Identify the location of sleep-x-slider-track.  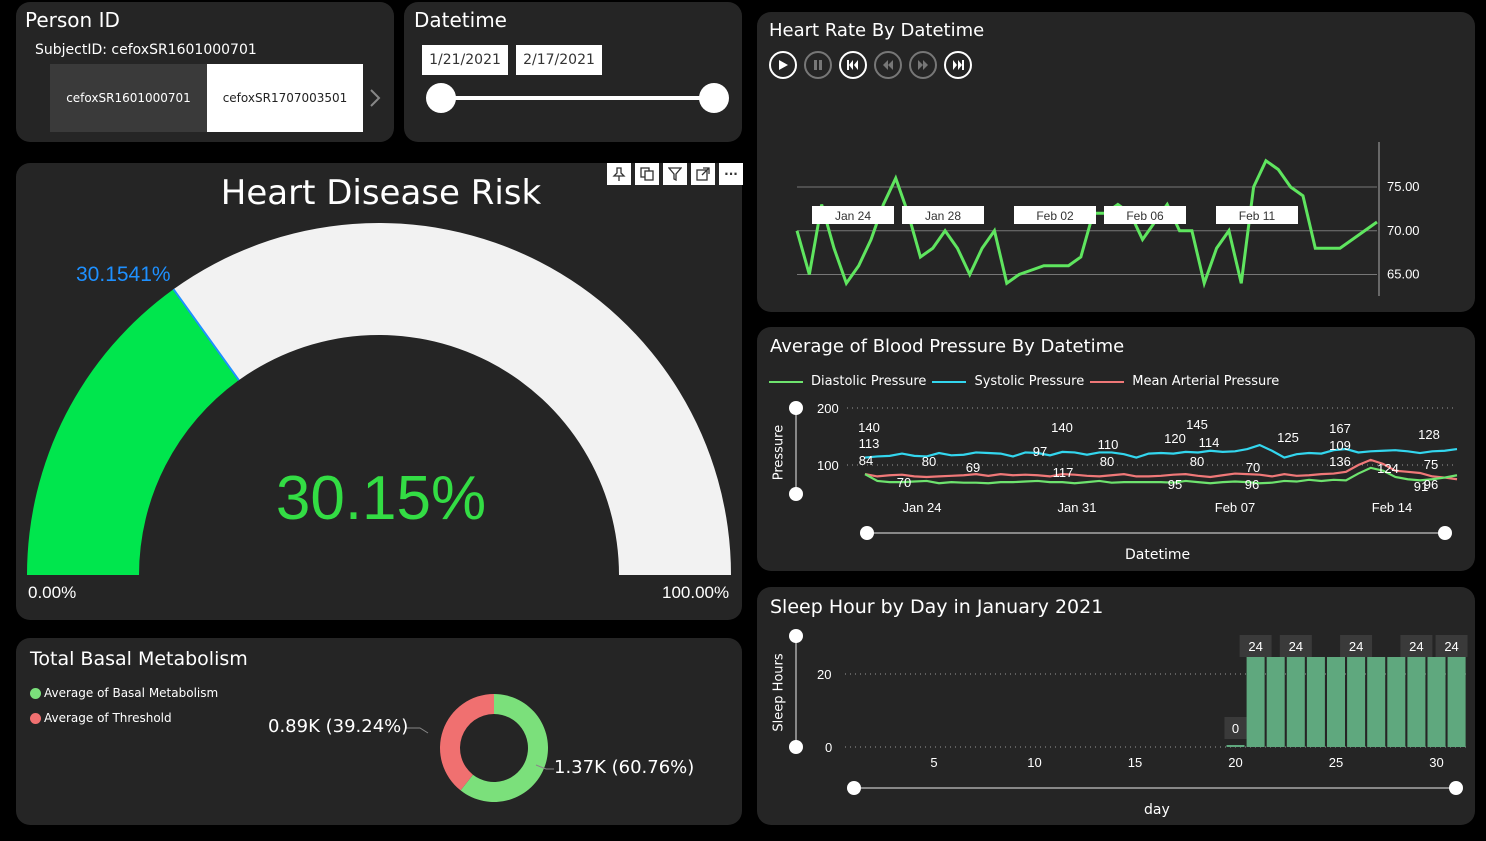
(1155, 788).